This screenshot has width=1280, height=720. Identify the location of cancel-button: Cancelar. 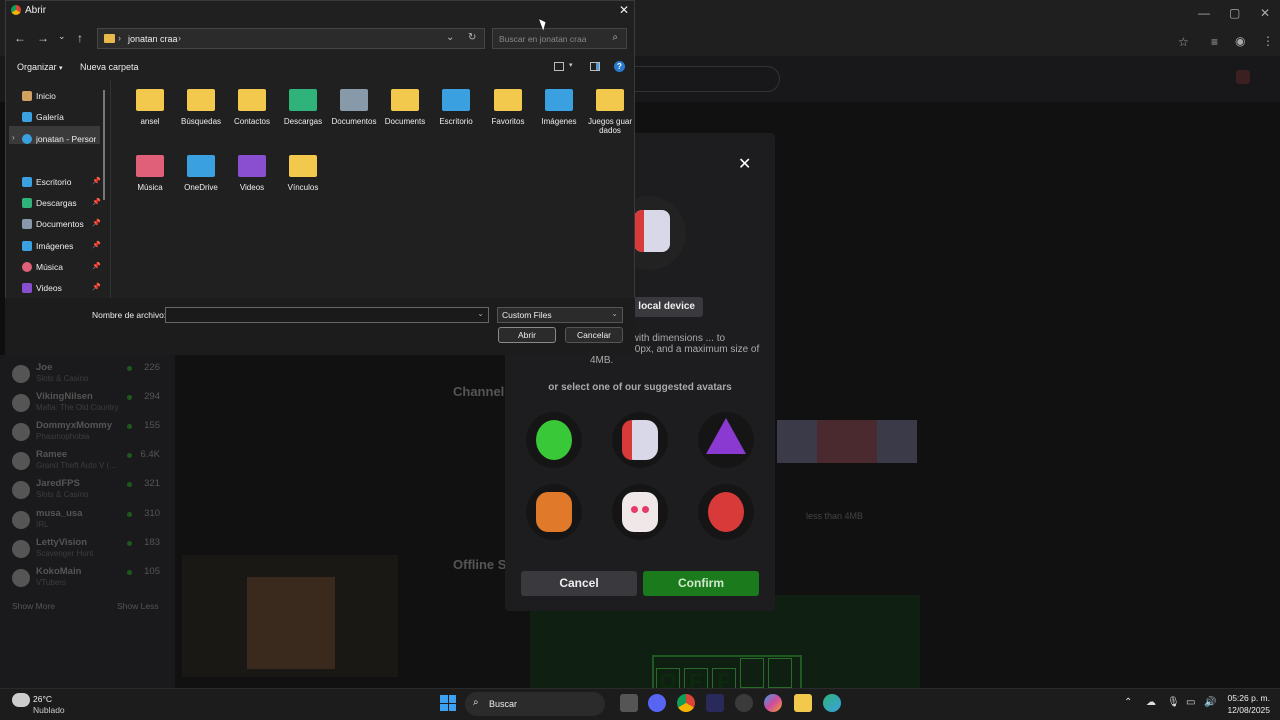
(594, 335).